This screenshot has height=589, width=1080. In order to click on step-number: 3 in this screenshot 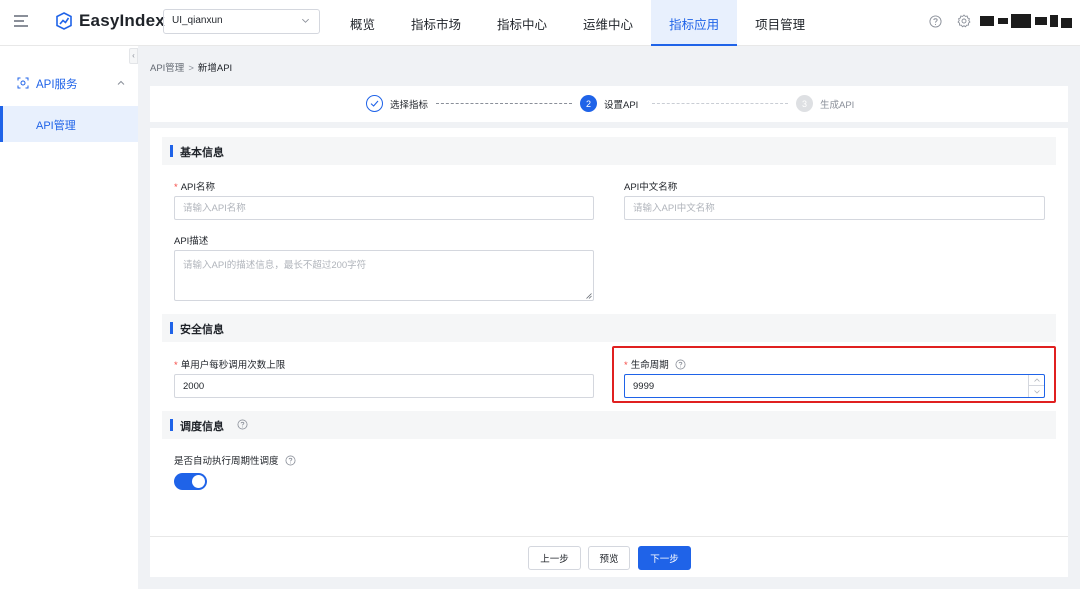, I will do `click(804, 103)`.